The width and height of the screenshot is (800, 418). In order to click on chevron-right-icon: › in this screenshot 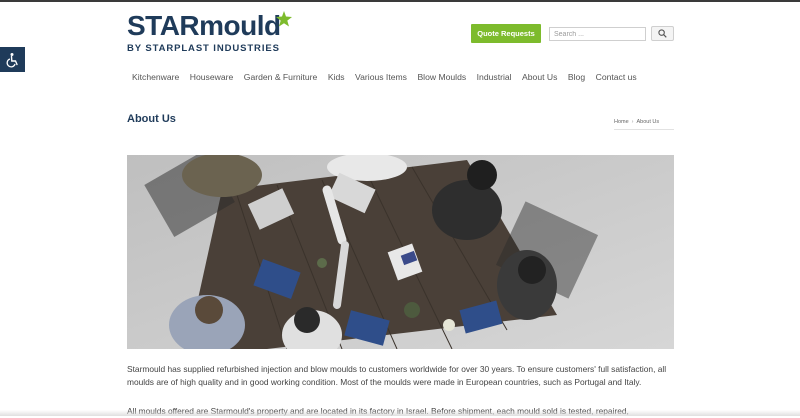, I will do `click(632, 122)`.